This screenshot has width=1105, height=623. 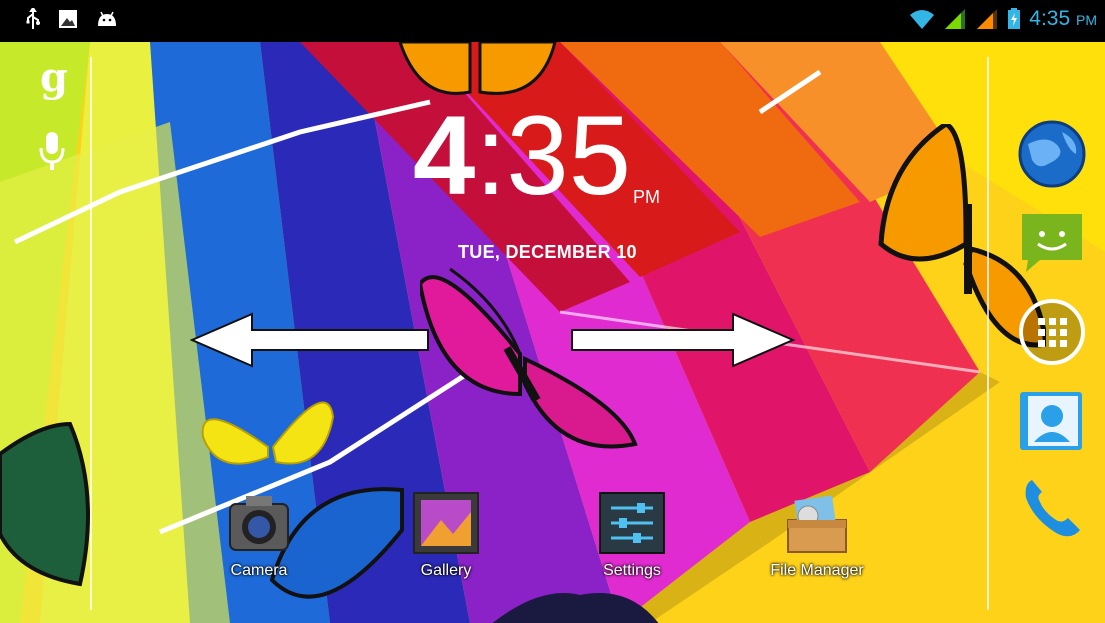 I want to click on app-settings: Settings, so click(x=632, y=535).